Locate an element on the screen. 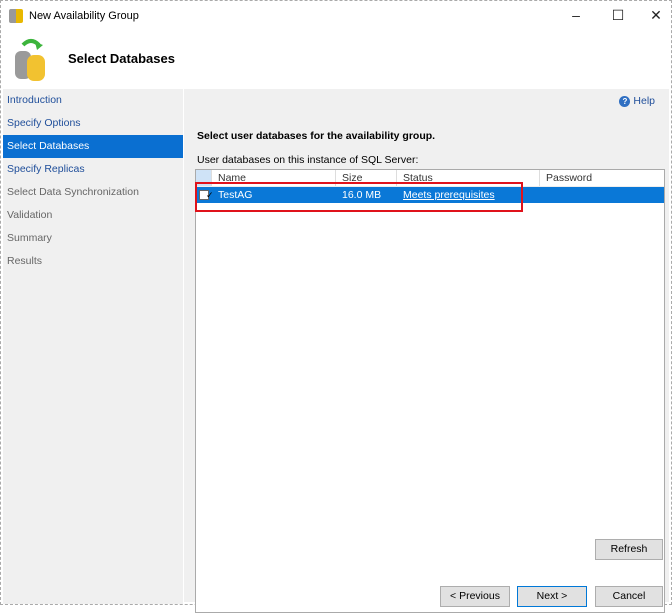 Image resolution: width=672 pixels, height=613 pixels. maximize-button: ☐ is located at coordinates (618, 15).